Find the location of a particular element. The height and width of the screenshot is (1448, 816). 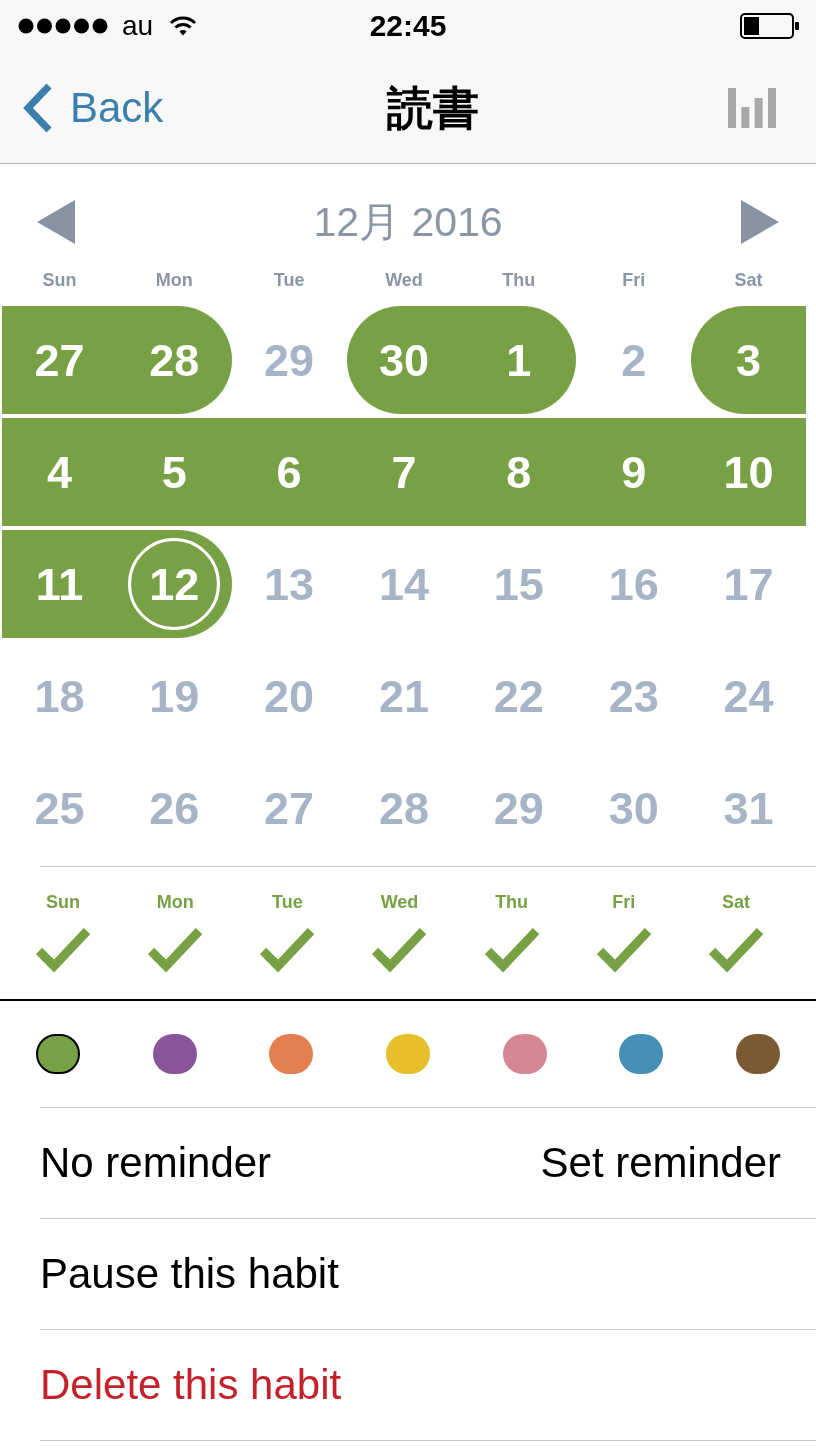

status-time: 22:45 is located at coordinates (408, 26).